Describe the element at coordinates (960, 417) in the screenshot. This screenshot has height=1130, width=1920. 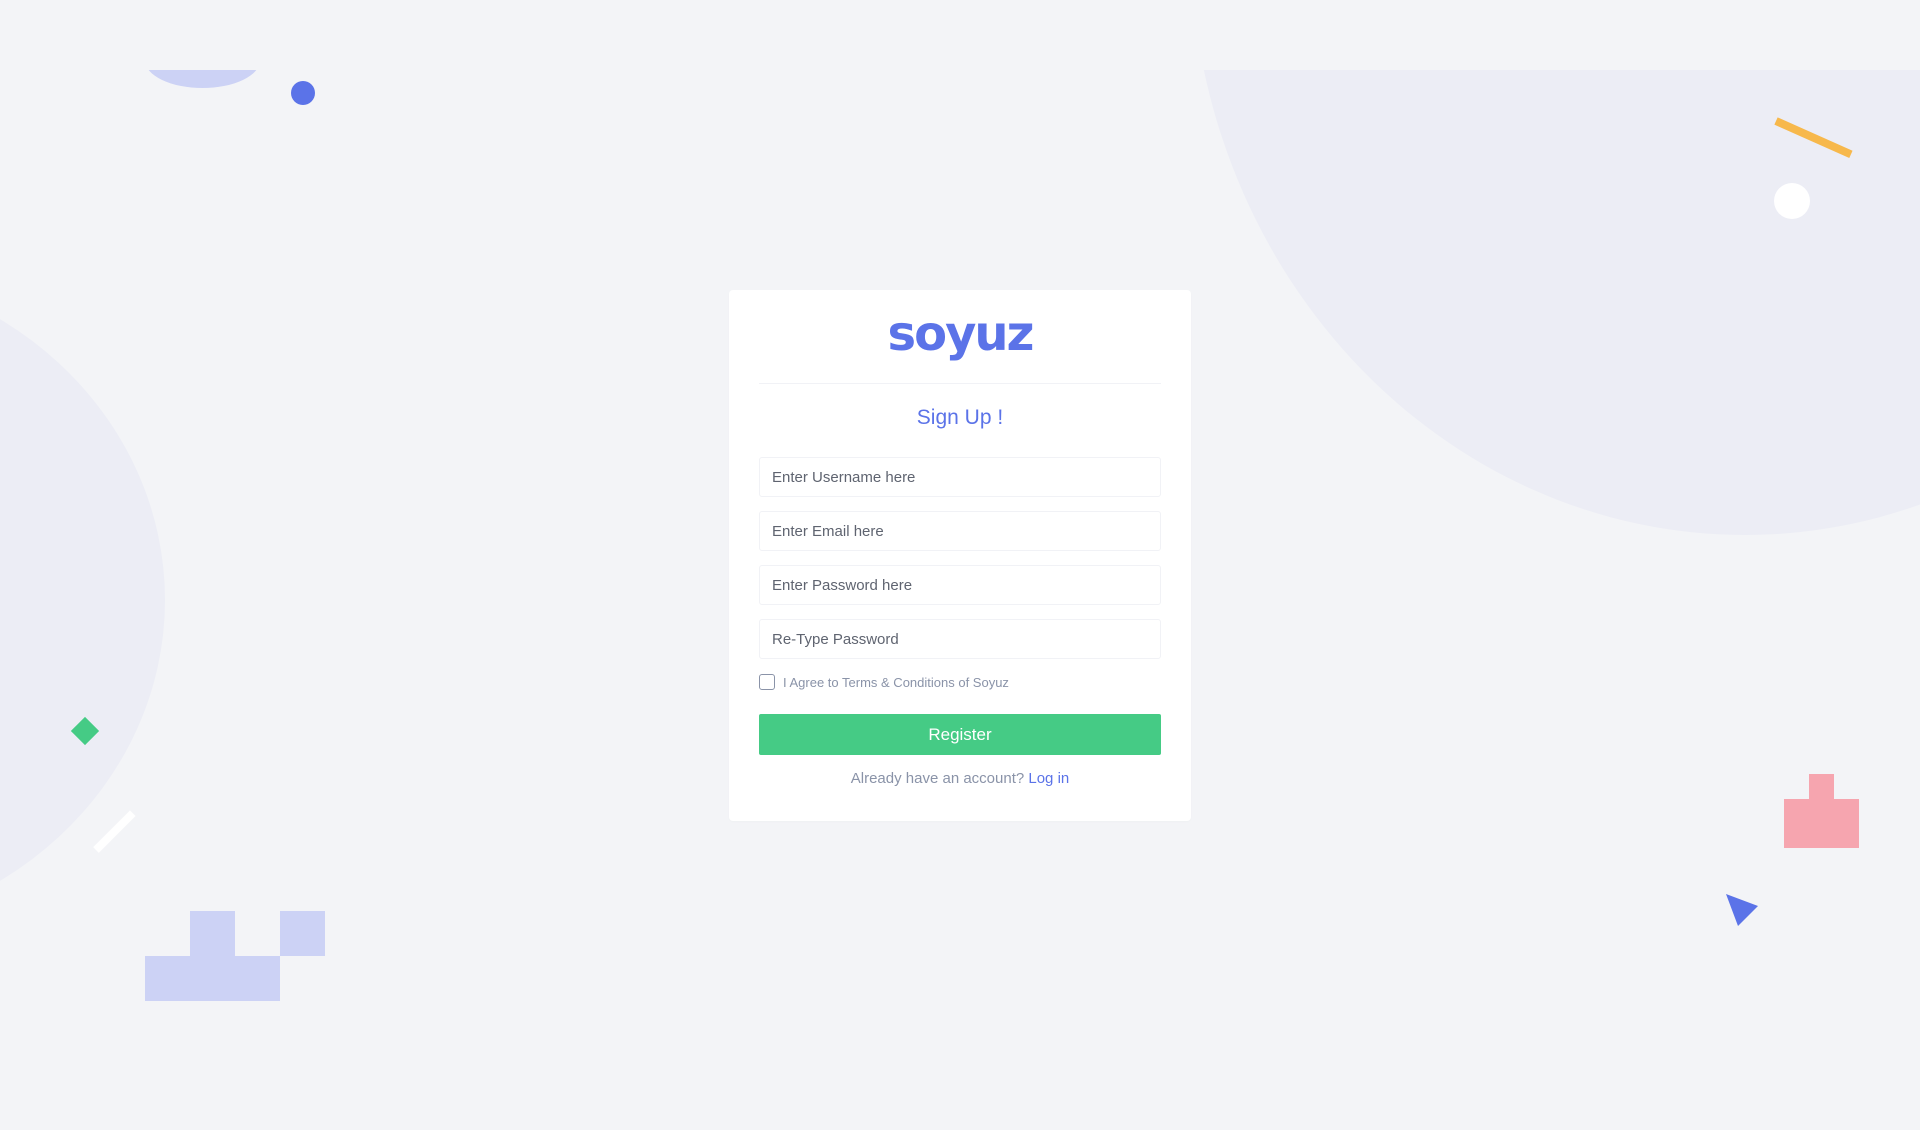
I see `form-title: Sign Up !` at that location.